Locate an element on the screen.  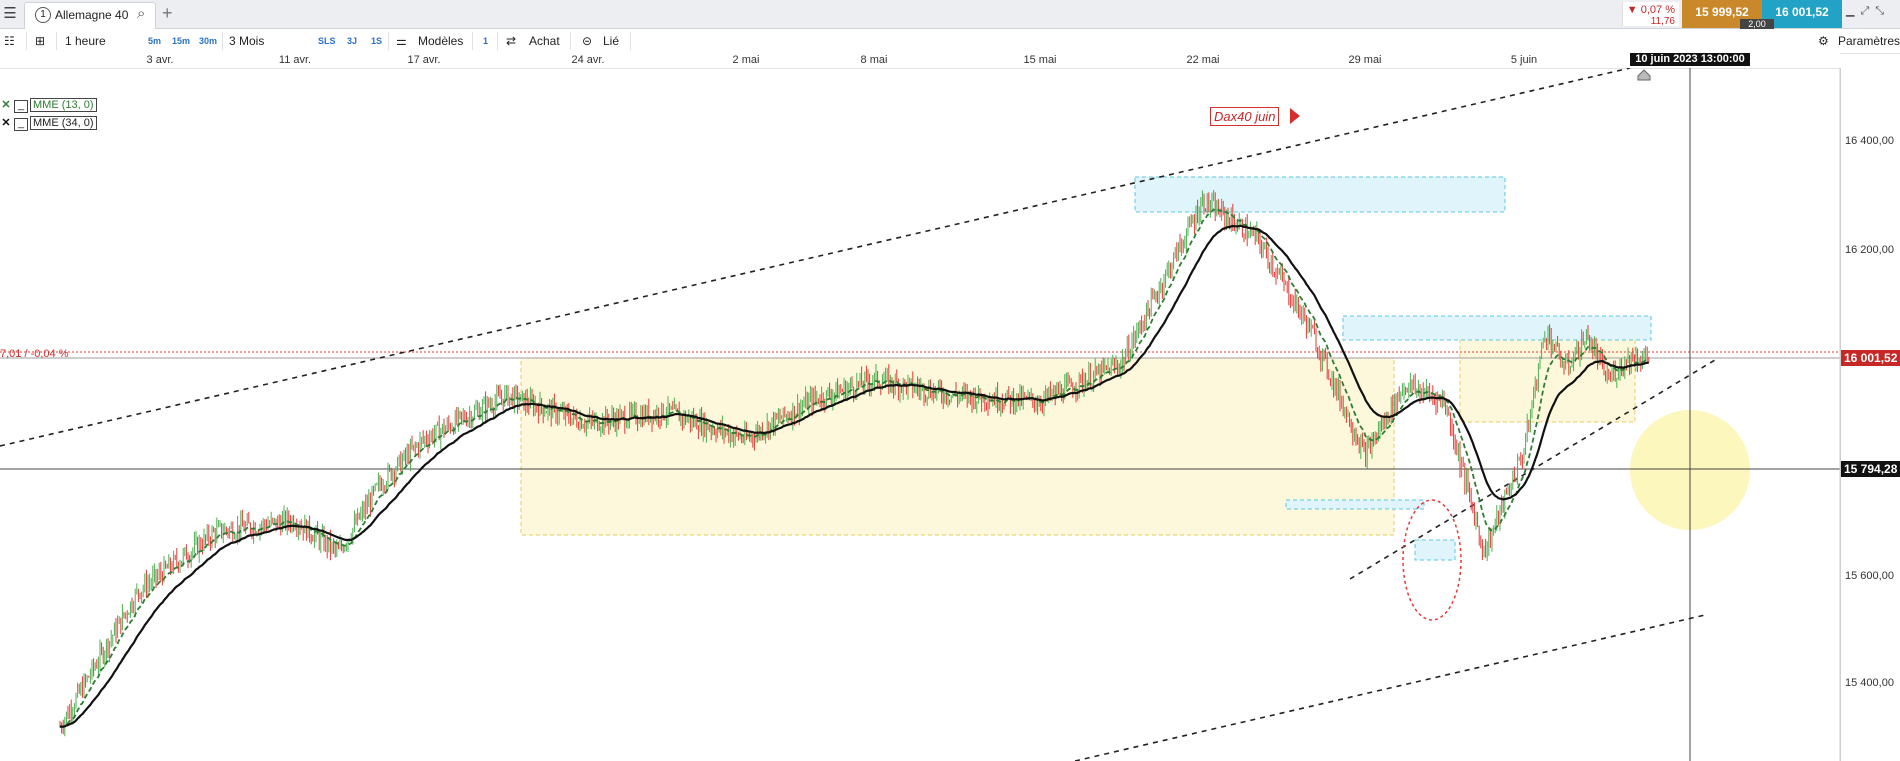
hamburger-menu-icon: ☰ is located at coordinates (10, 14).